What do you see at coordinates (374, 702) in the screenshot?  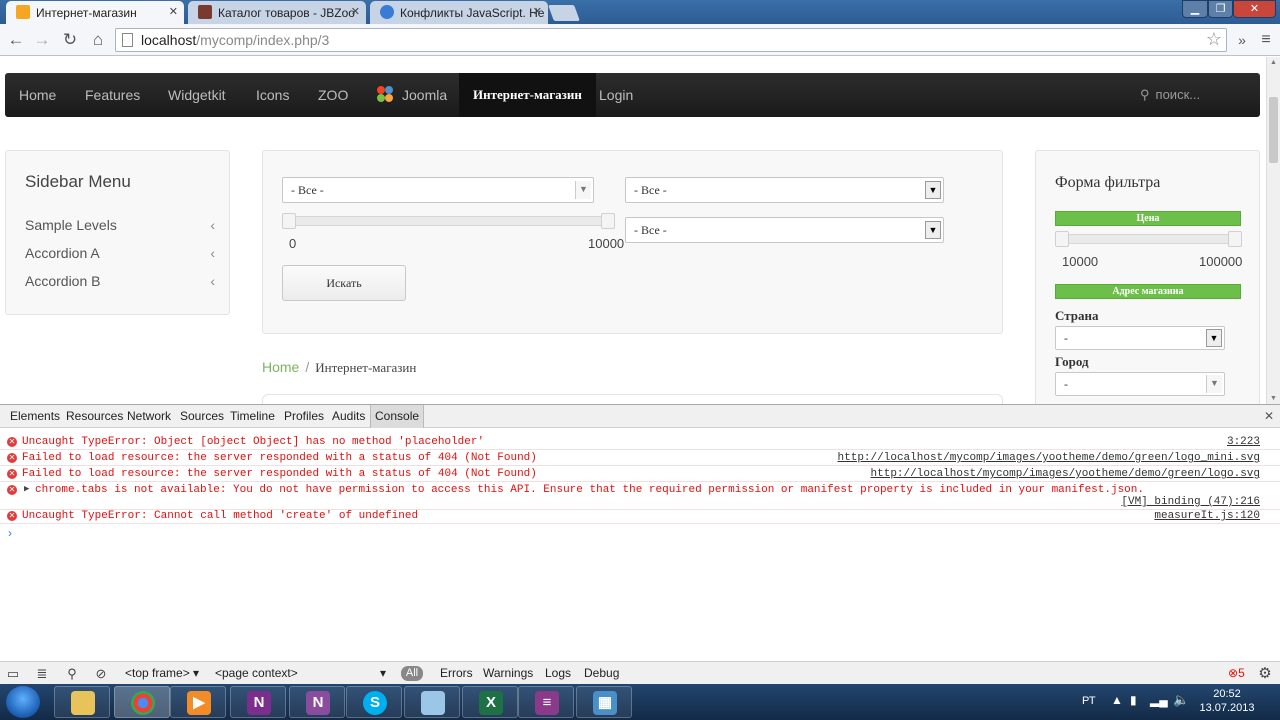 I see `skype-taskbar-button: S` at bounding box center [374, 702].